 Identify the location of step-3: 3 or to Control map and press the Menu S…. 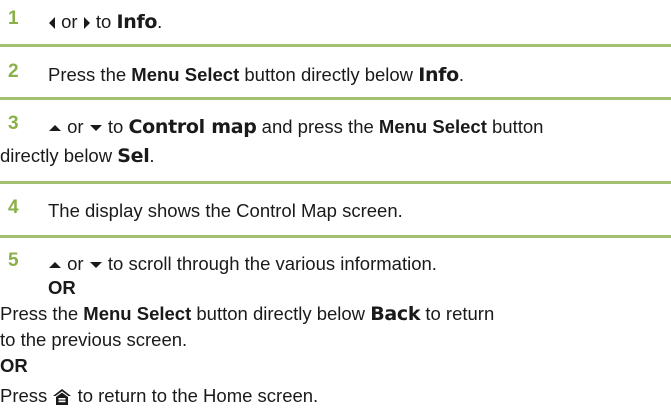
(335, 141).